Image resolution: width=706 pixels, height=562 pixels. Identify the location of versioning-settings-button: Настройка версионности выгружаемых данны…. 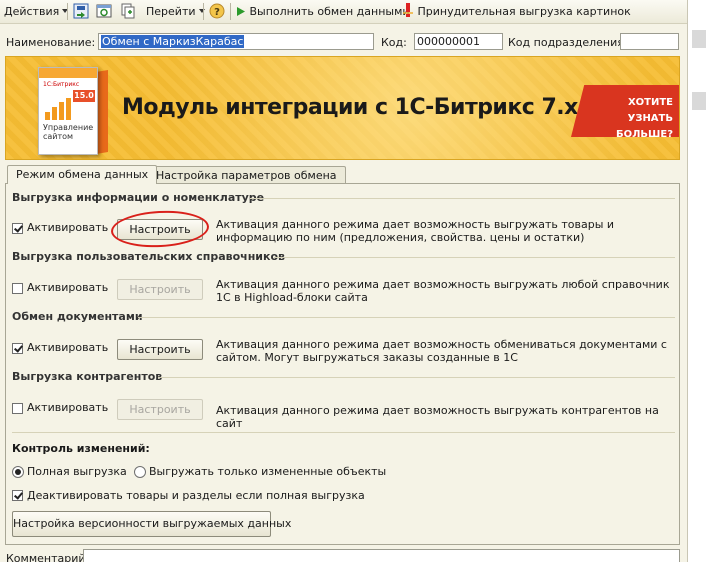
(151, 524).